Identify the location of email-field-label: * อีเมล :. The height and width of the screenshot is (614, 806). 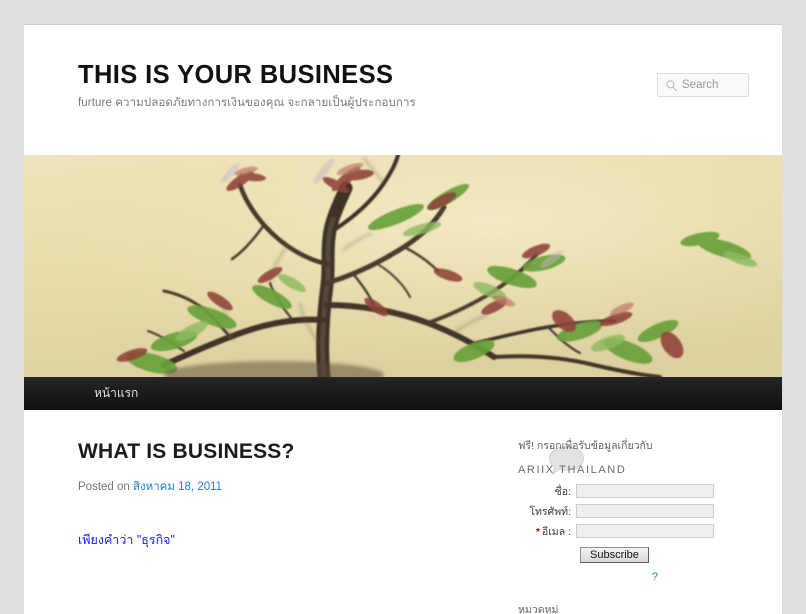
(547, 531).